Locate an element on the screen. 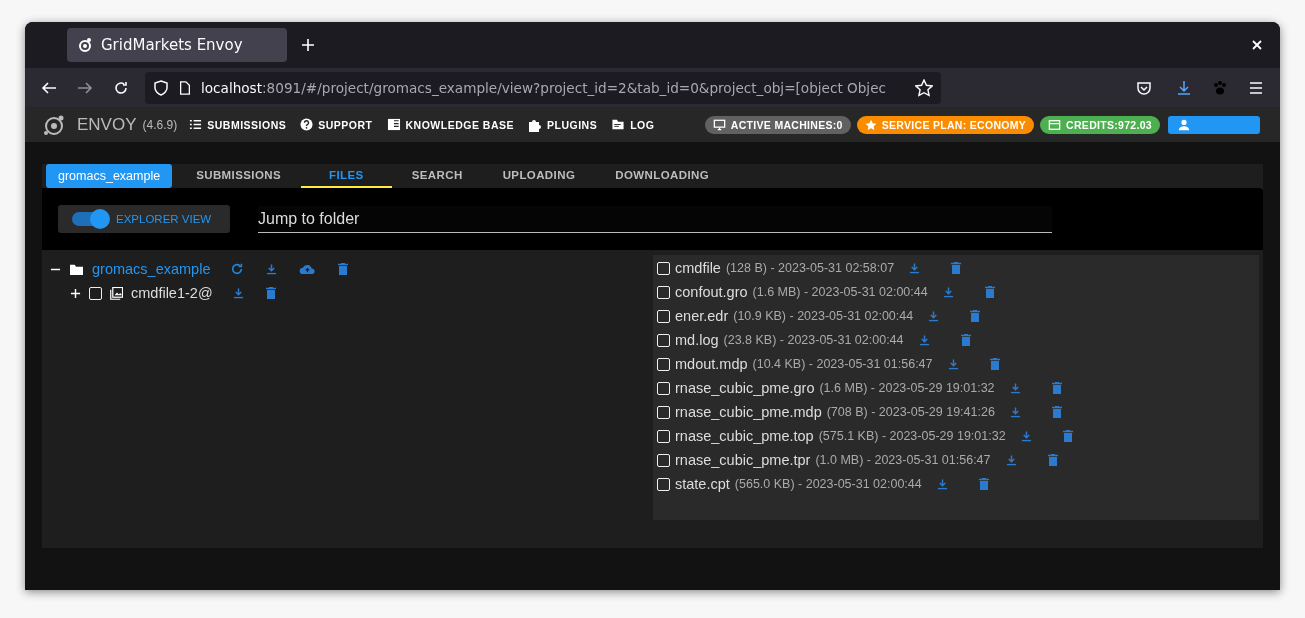  tree-item: cmdfile1-2@ is located at coordinates (172, 293).